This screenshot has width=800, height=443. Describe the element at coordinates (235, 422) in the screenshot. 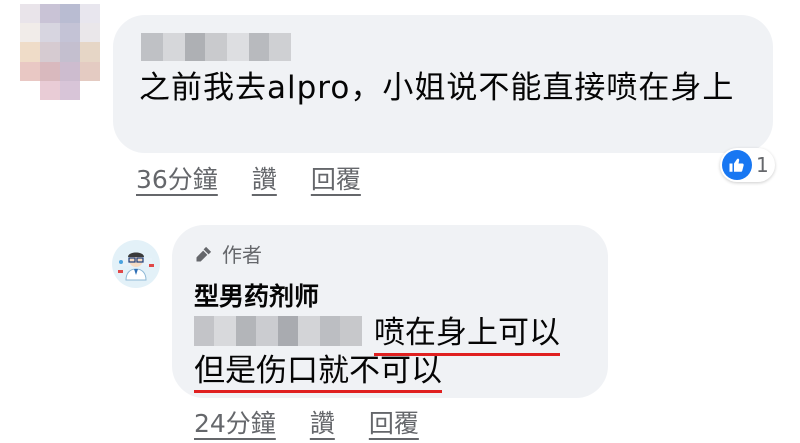

I see `reply-timestamp: 24分鐘` at that location.